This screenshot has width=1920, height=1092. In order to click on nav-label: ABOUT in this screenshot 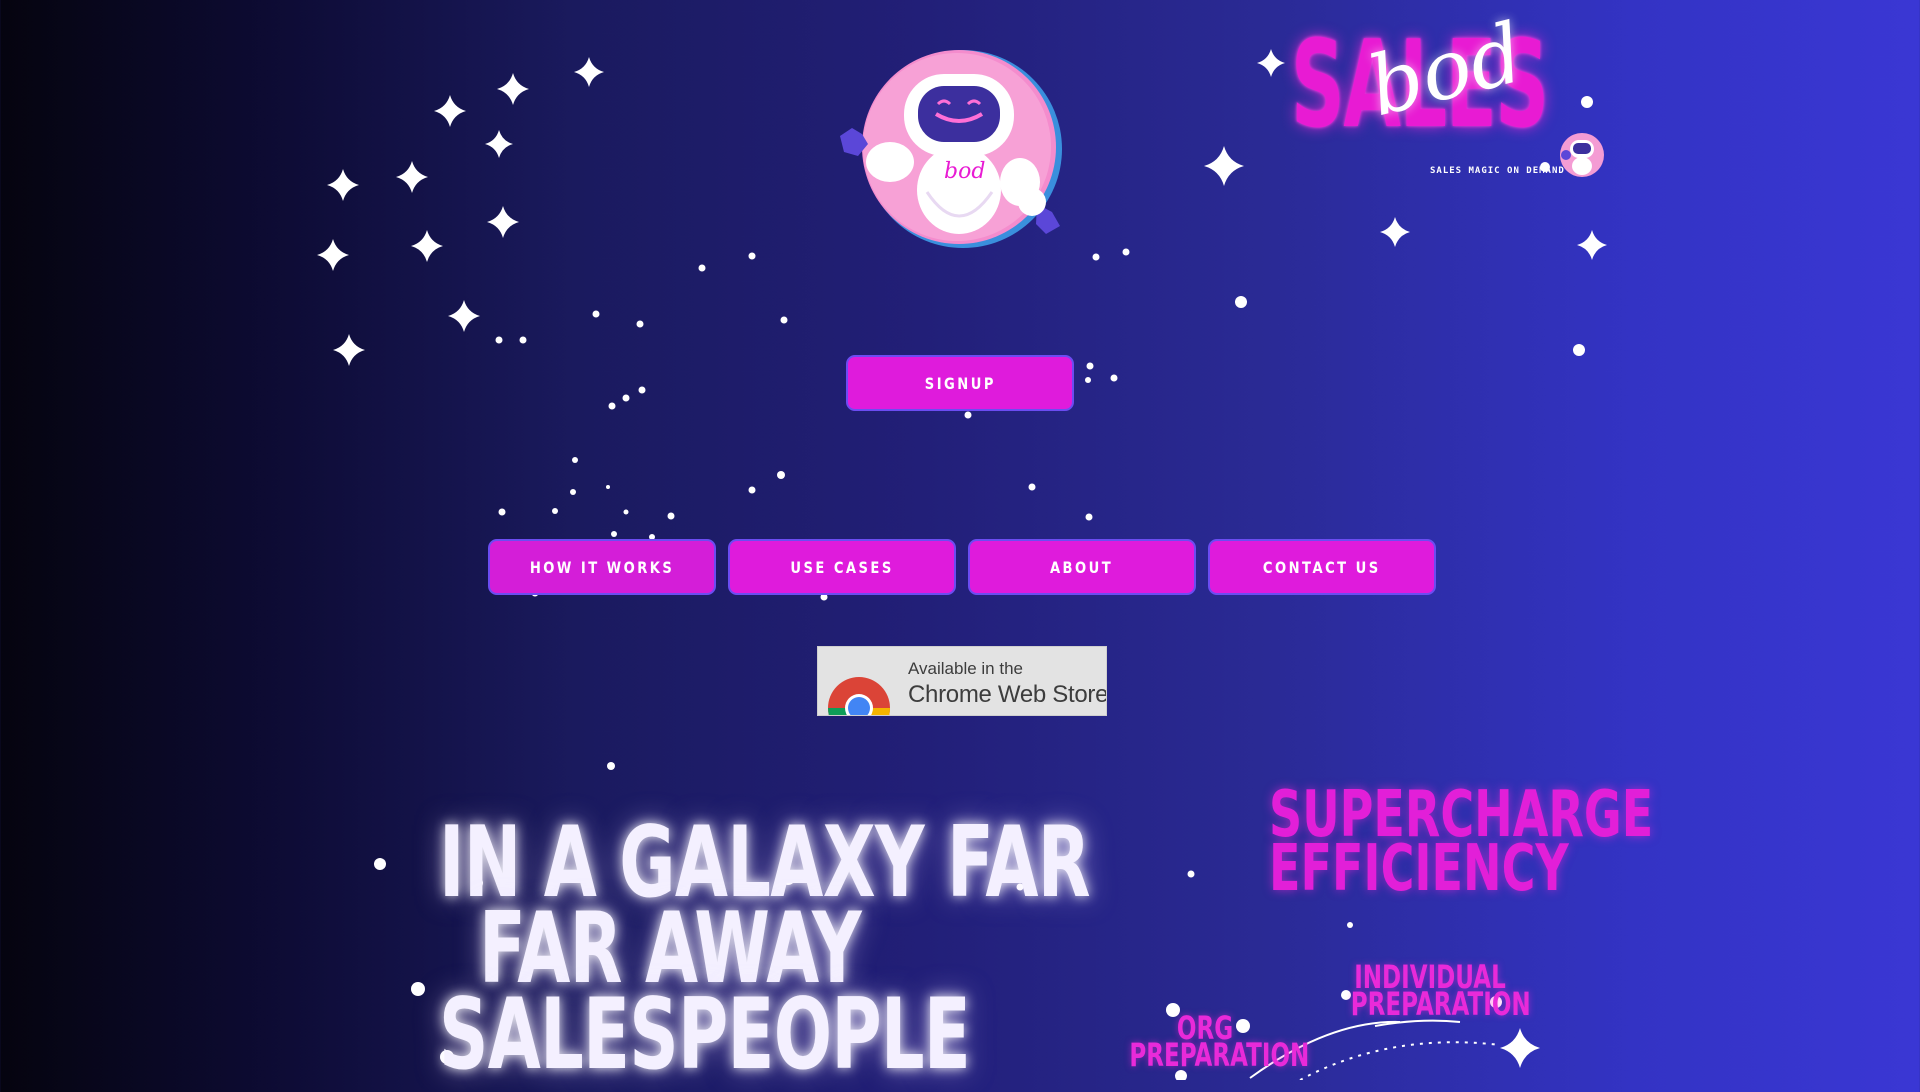, I will do `click(1082, 567)`.